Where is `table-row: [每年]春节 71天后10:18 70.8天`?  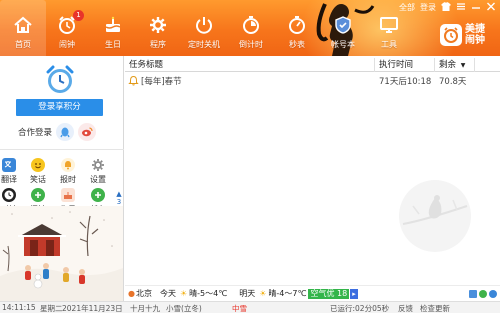
table-row: [每年]春节 71天后10:18 70.8天 is located at coordinates (312, 82).